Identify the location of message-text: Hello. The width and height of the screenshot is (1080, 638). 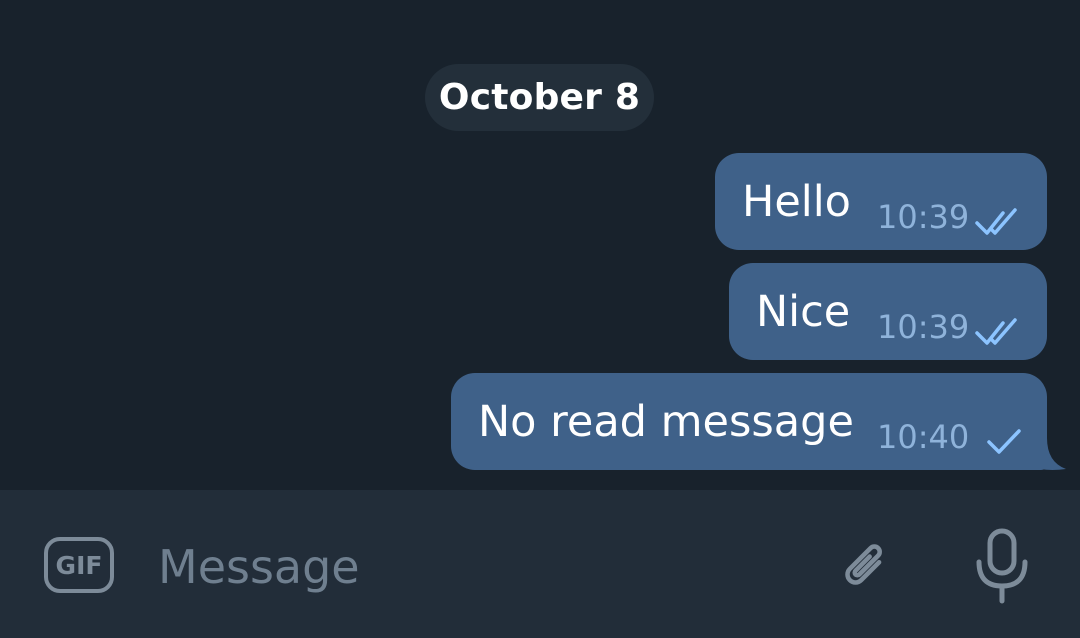
(796, 202).